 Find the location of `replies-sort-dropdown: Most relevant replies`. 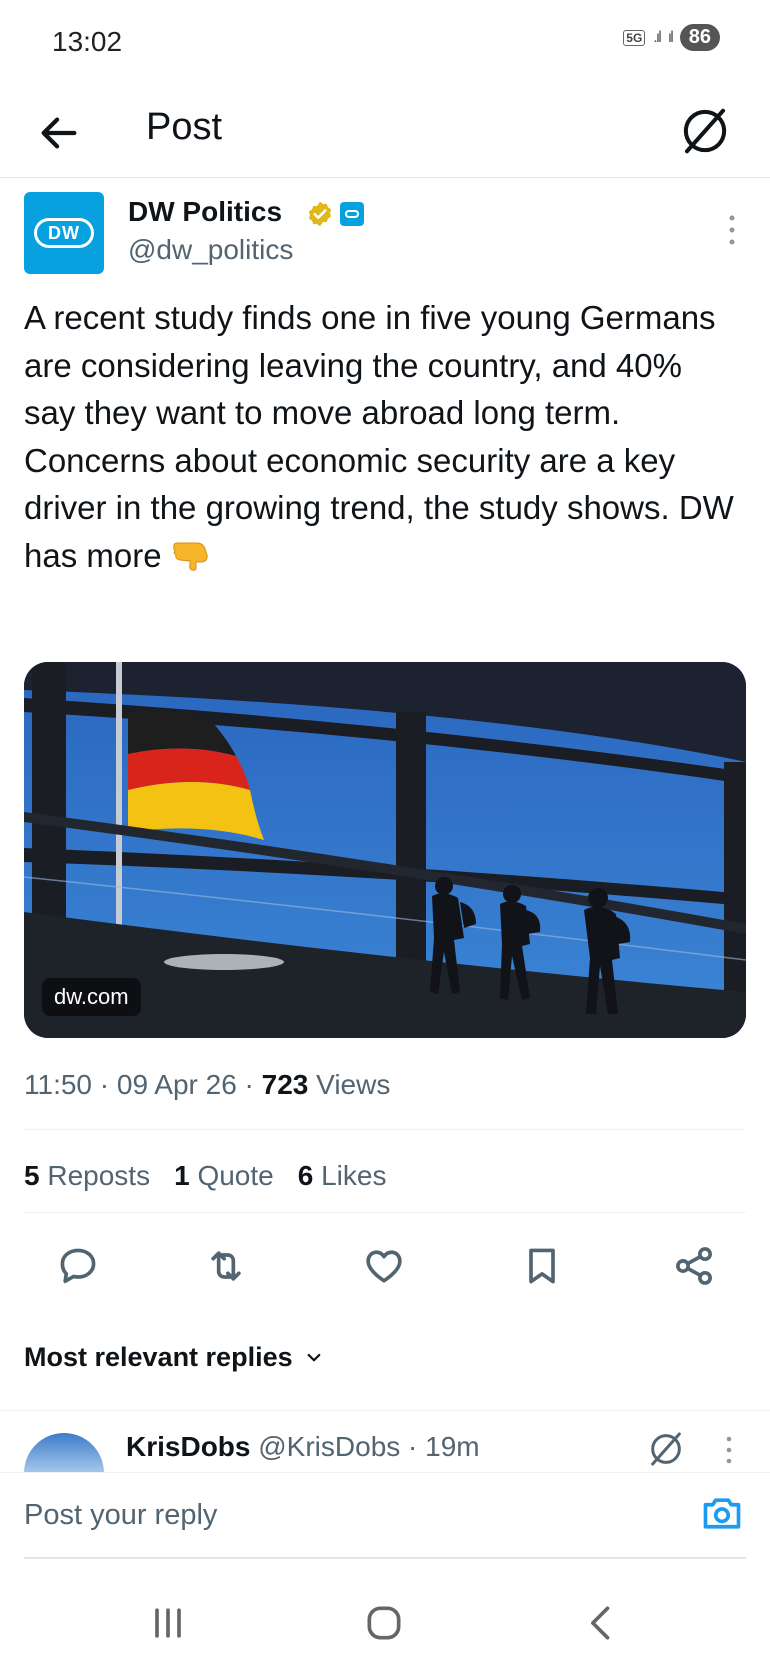

replies-sort-dropdown: Most relevant replies is located at coordinates (173, 1357).